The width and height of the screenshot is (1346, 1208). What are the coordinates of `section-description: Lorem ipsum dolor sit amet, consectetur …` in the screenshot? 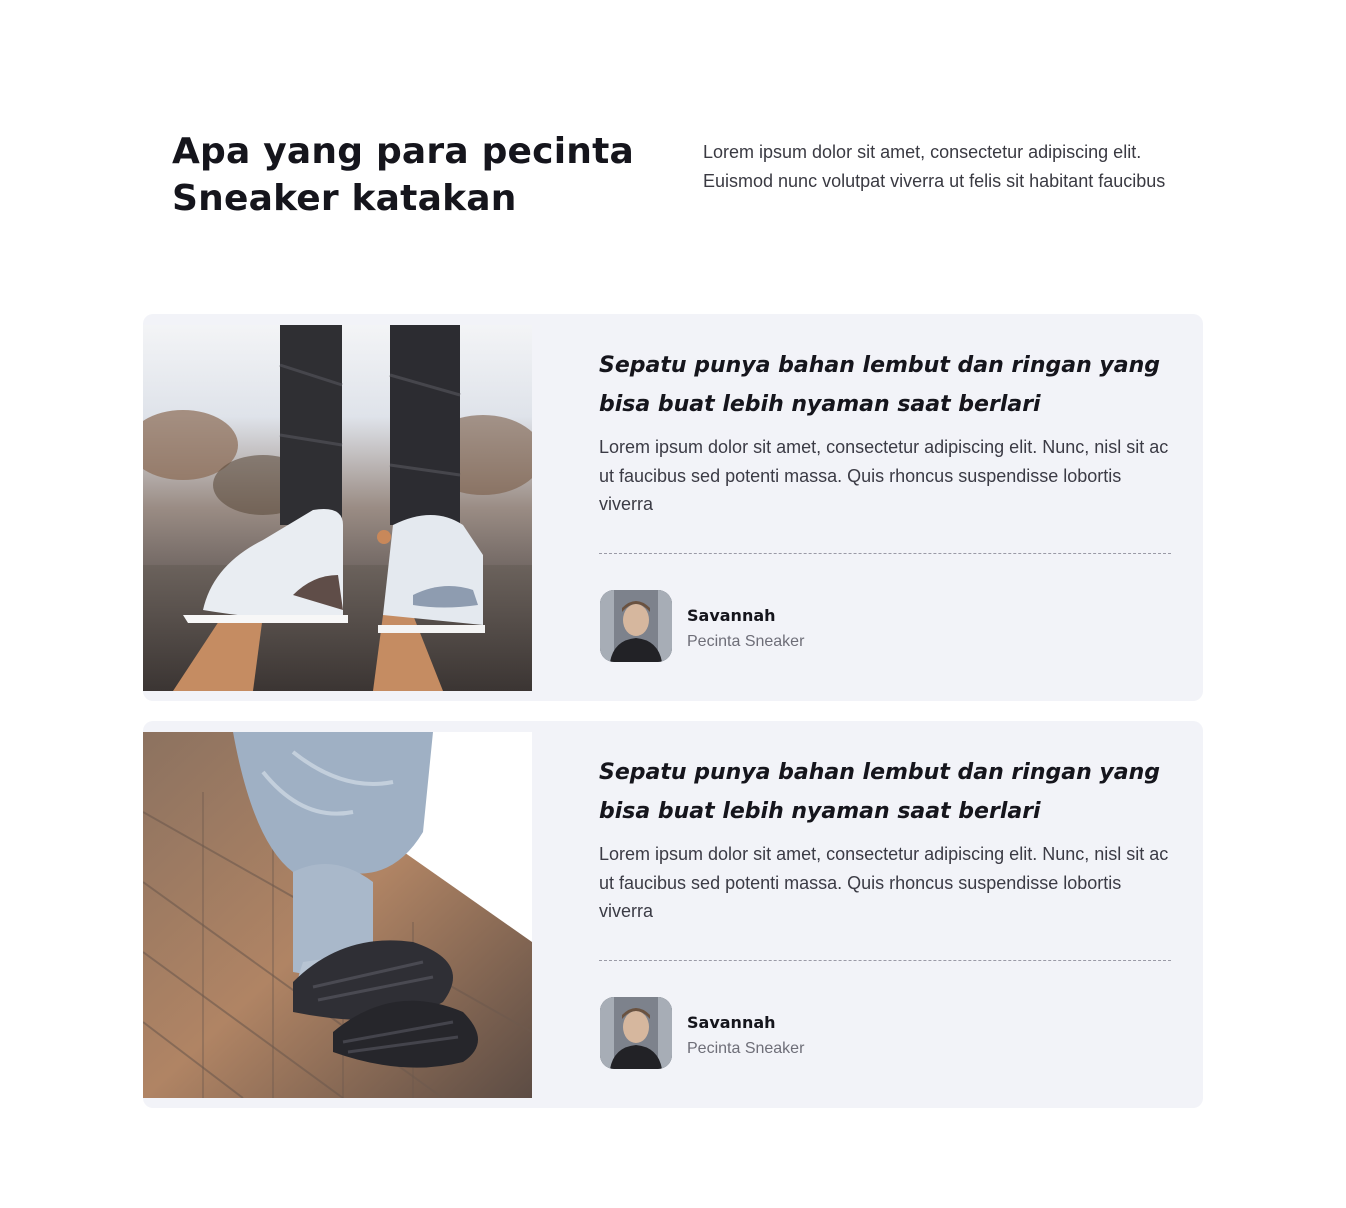 It's located at (934, 166).